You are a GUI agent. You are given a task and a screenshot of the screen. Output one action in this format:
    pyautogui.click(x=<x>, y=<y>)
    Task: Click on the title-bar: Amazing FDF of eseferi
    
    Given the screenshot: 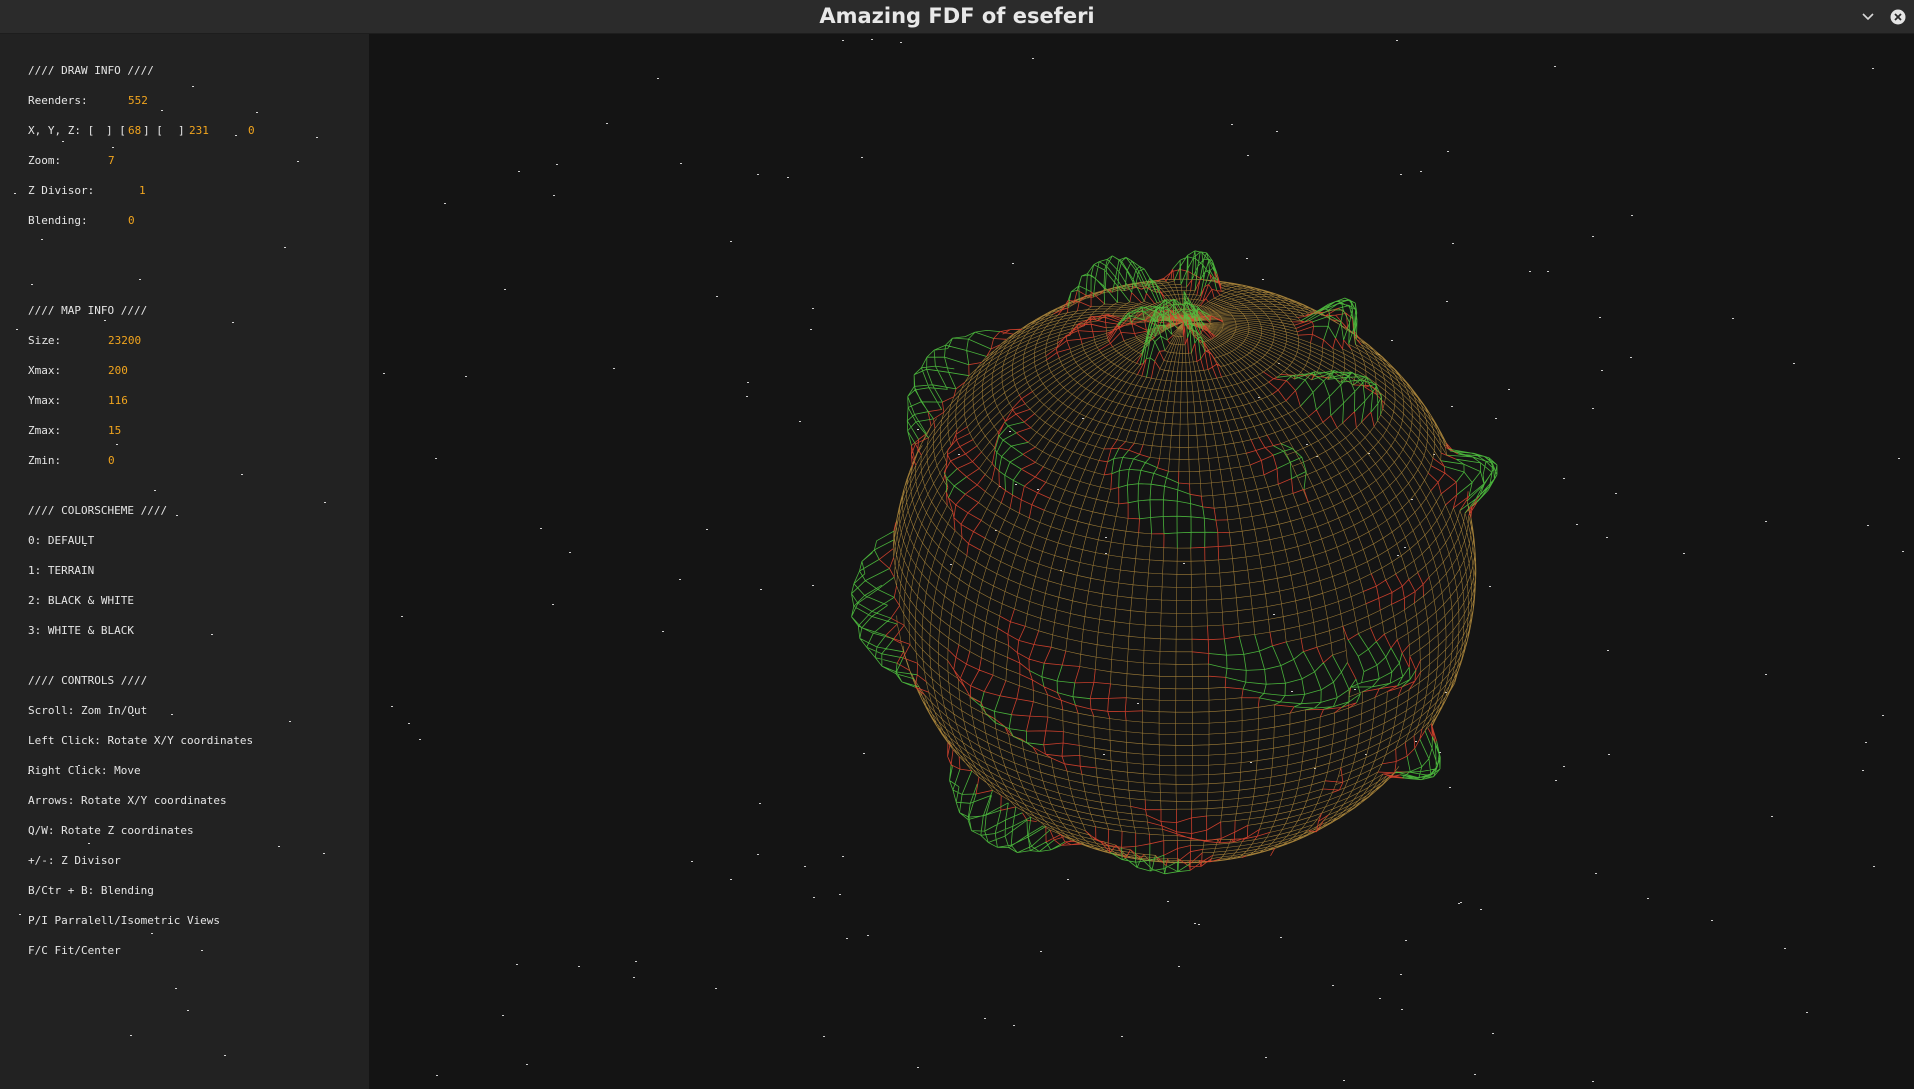 What is the action you would take?
    pyautogui.click(x=957, y=17)
    